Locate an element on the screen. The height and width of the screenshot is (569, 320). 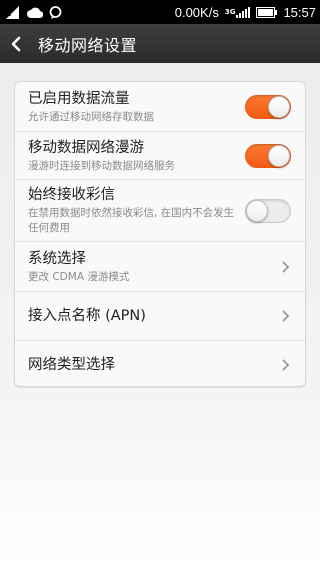
clock: 15:57 is located at coordinates (299, 12).